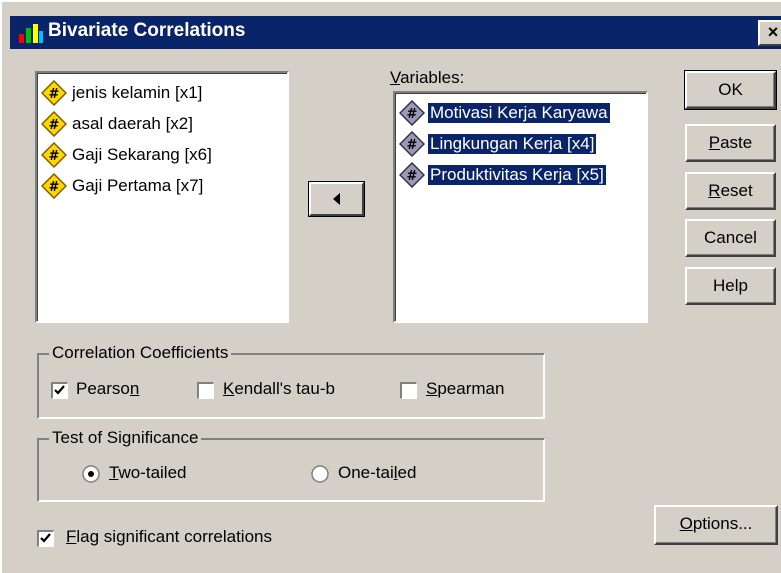 The height and width of the screenshot is (573, 781). Describe the element at coordinates (730, 90) in the screenshot. I see `ok-button: OK` at that location.